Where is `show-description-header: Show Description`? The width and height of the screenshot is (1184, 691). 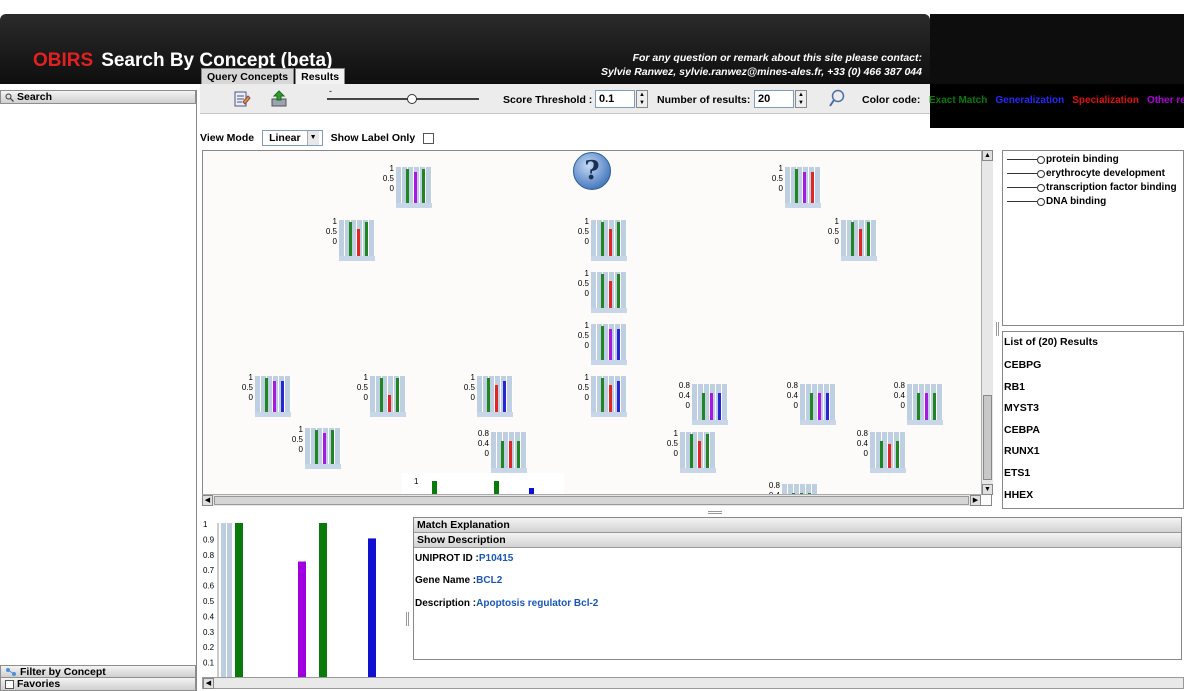
show-description-header: Show Description is located at coordinates (797, 540).